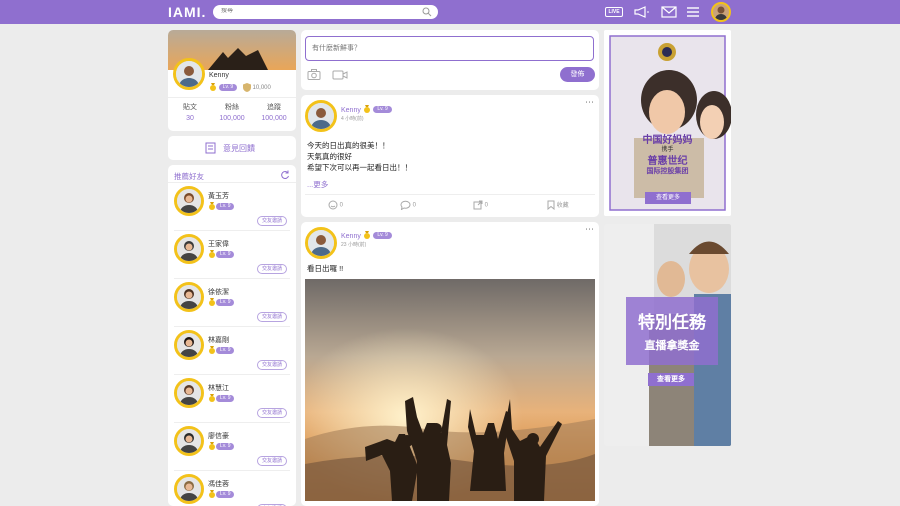 Image resolution: width=900 pixels, height=506 pixels. Describe the element at coordinates (672, 346) in the screenshot. I see `ad-subtitle: 直播拿獎金` at that location.